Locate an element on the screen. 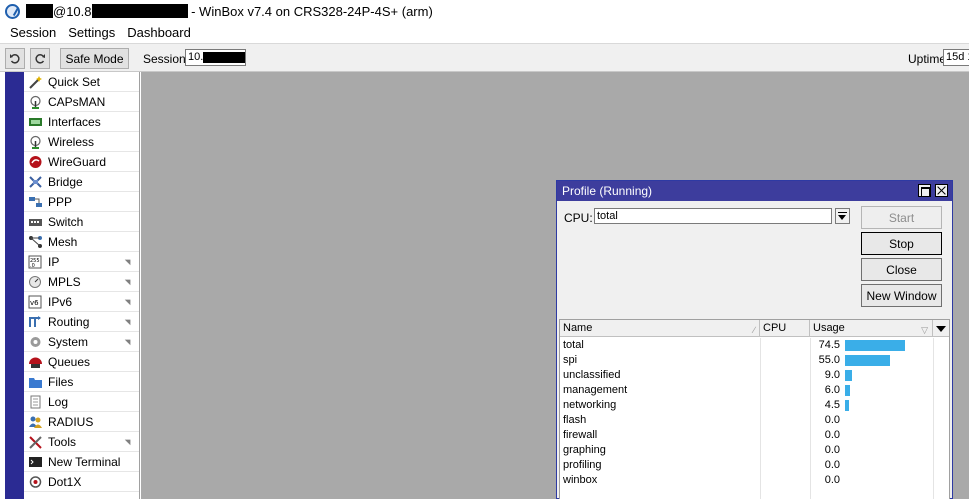  session-field: 10. is located at coordinates (215, 57).